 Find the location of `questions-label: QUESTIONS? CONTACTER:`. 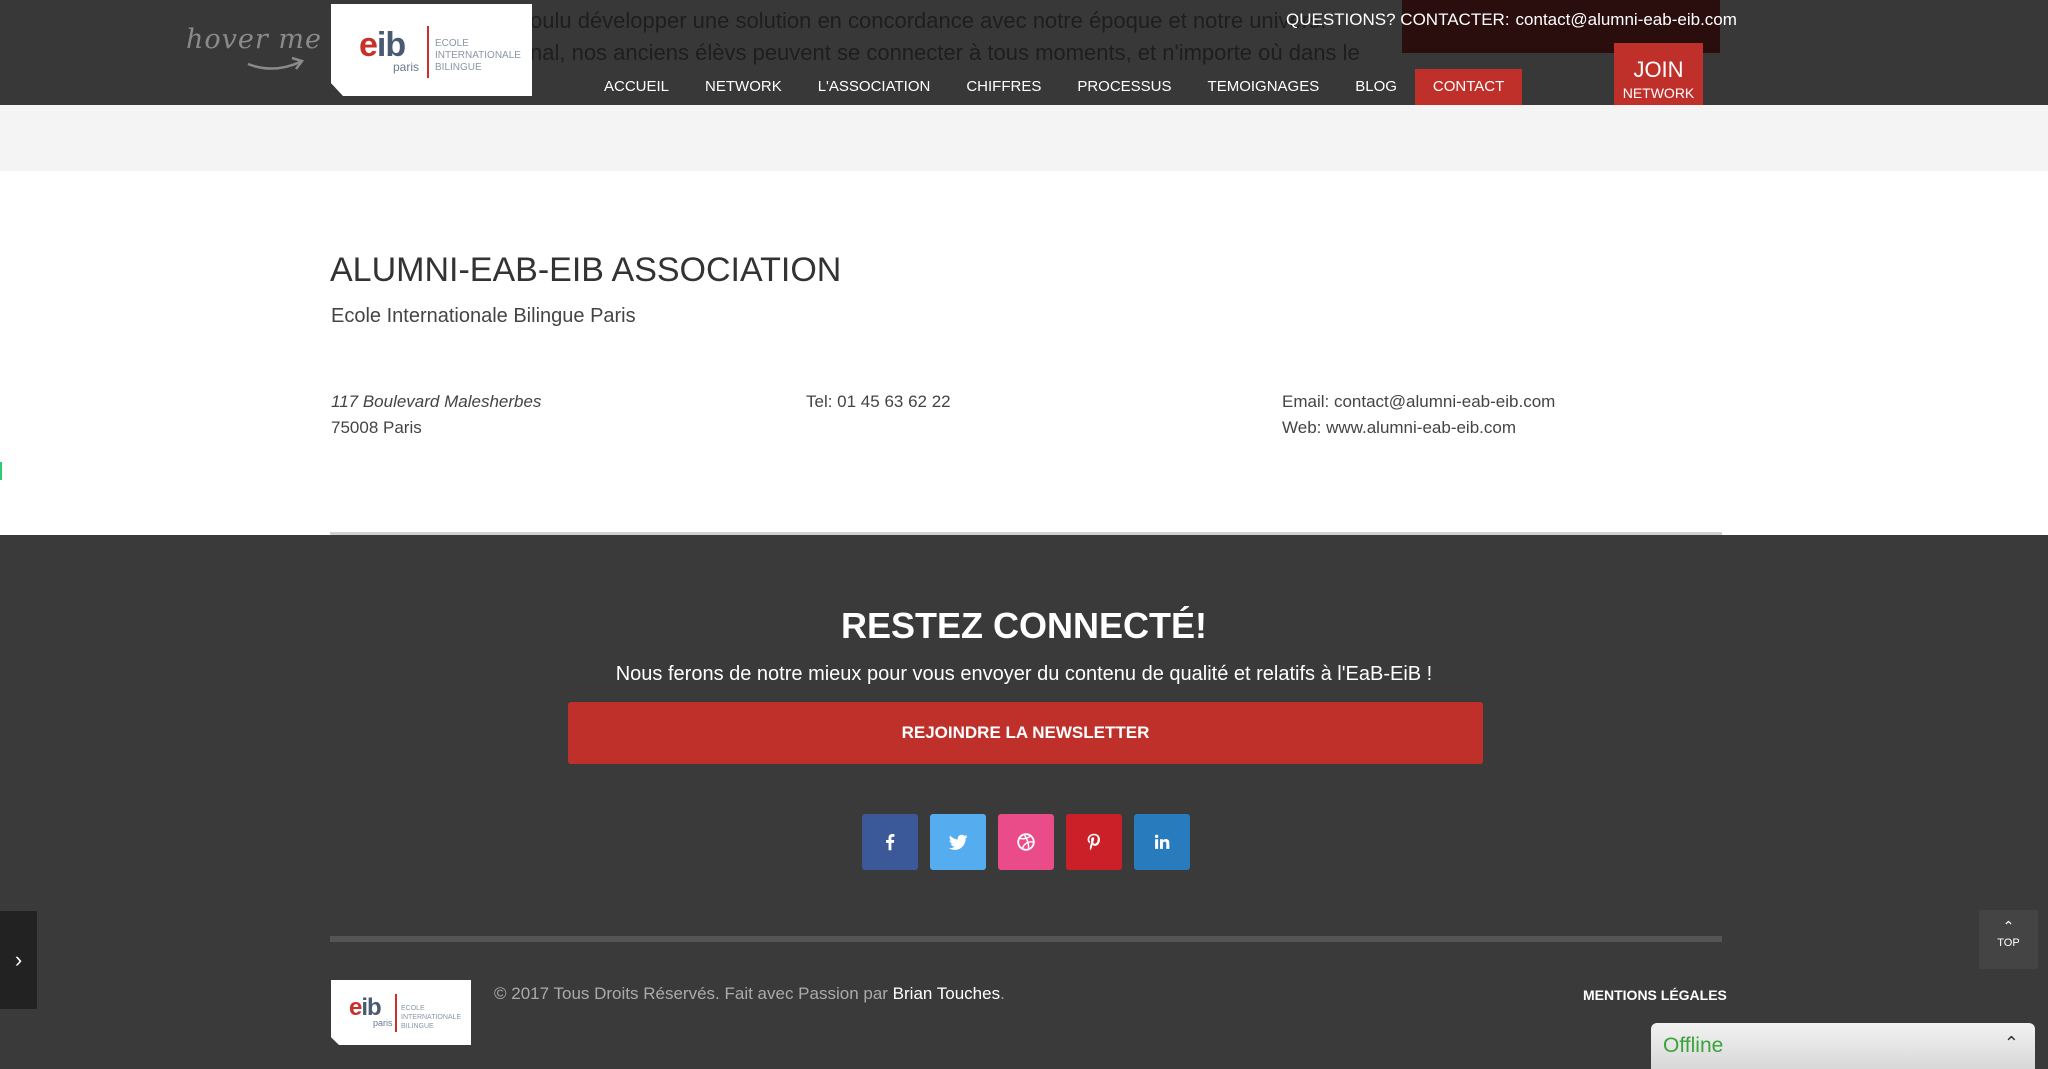

questions-label: QUESTIONS? CONTACTER: is located at coordinates (1398, 19).